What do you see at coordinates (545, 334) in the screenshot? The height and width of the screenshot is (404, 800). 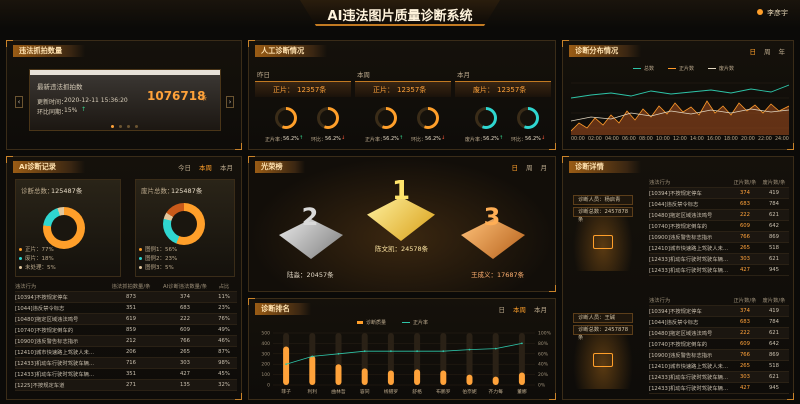 I see `y-tick-right: 100%` at bounding box center [545, 334].